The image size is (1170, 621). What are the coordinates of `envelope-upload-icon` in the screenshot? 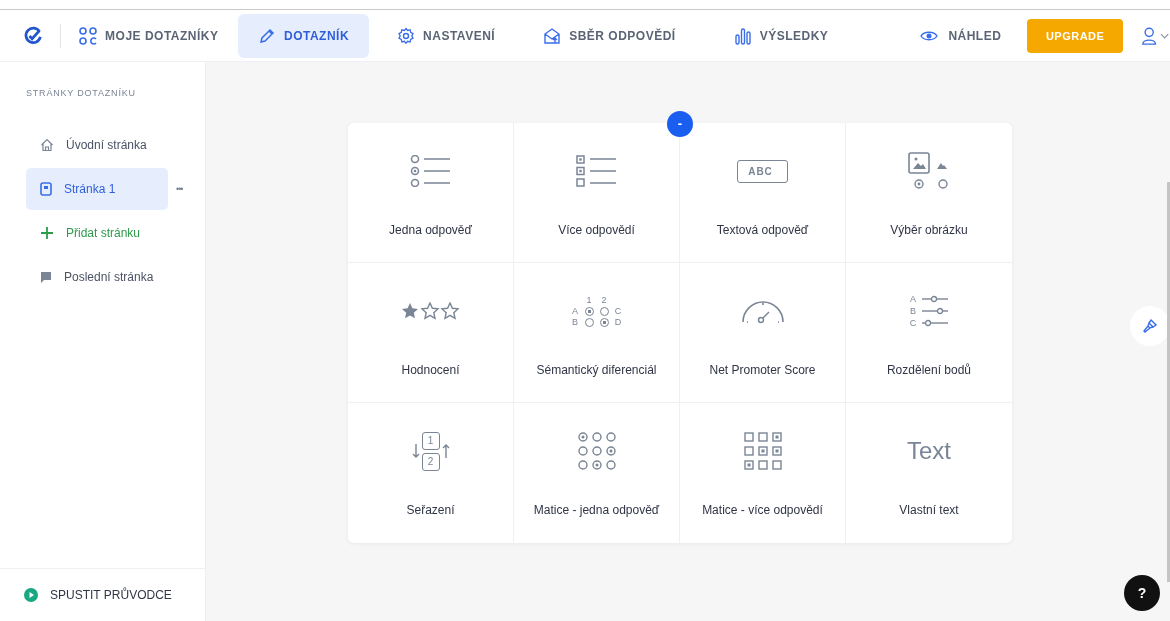 It's located at (552, 35).